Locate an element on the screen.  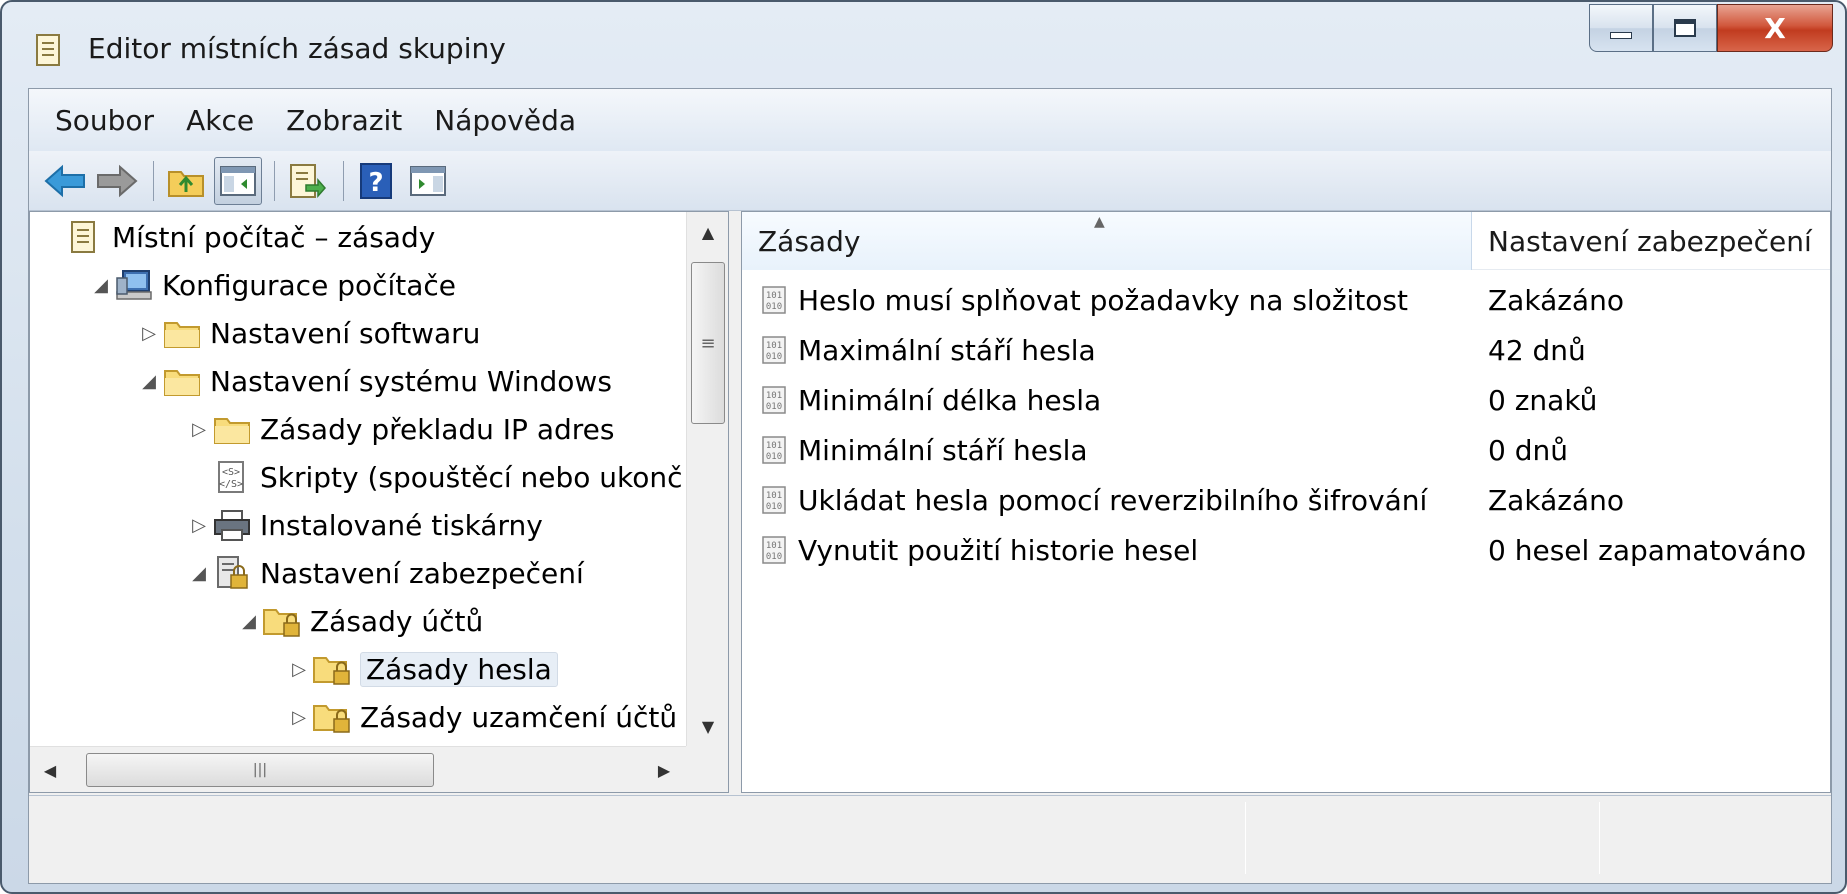
scrollbar-corner is located at coordinates (707, 769).